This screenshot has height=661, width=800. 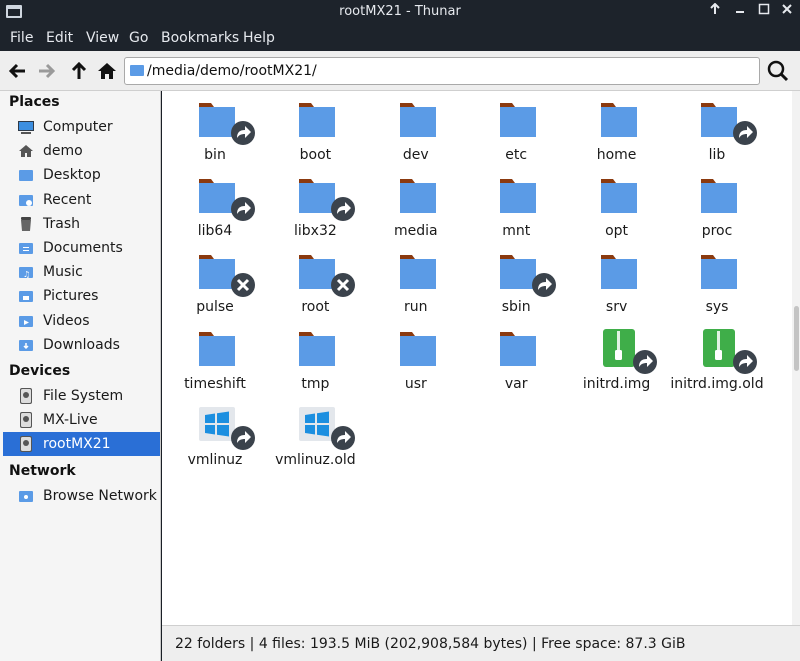 I want to click on menu-edit: Edit, so click(x=59, y=38).